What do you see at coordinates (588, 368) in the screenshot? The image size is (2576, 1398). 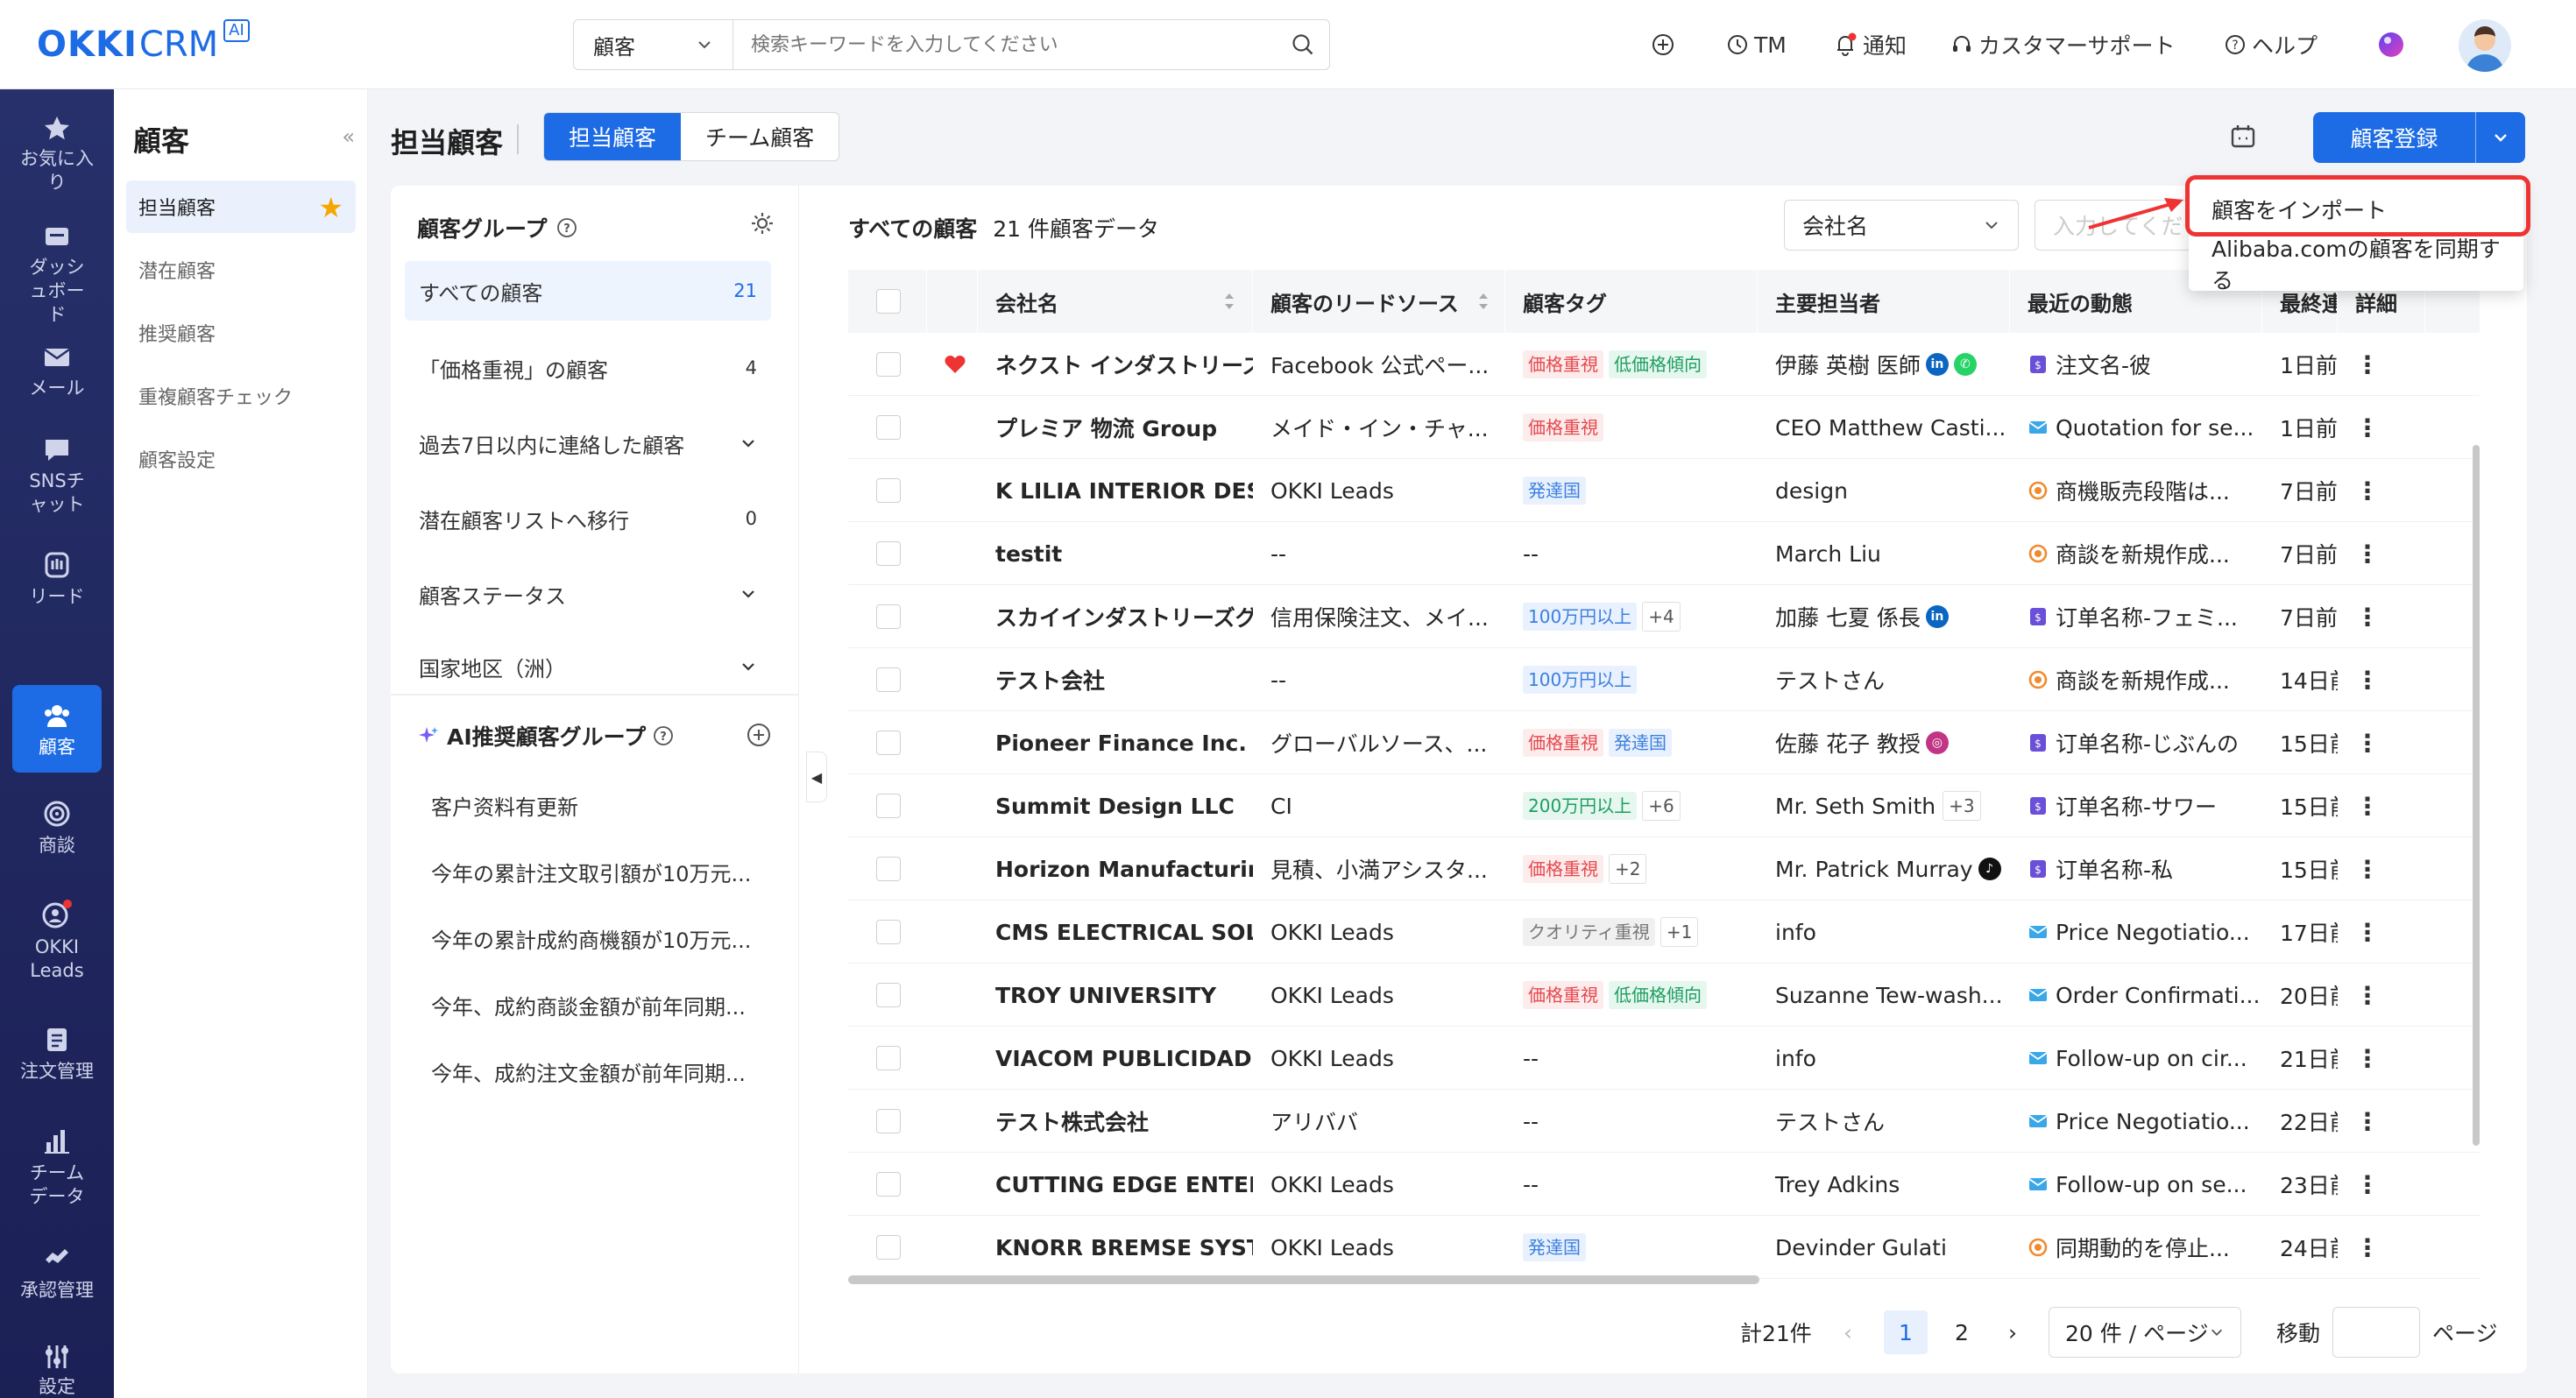 I see `group-price-focus: 「価格重視」の顧客 4` at bounding box center [588, 368].